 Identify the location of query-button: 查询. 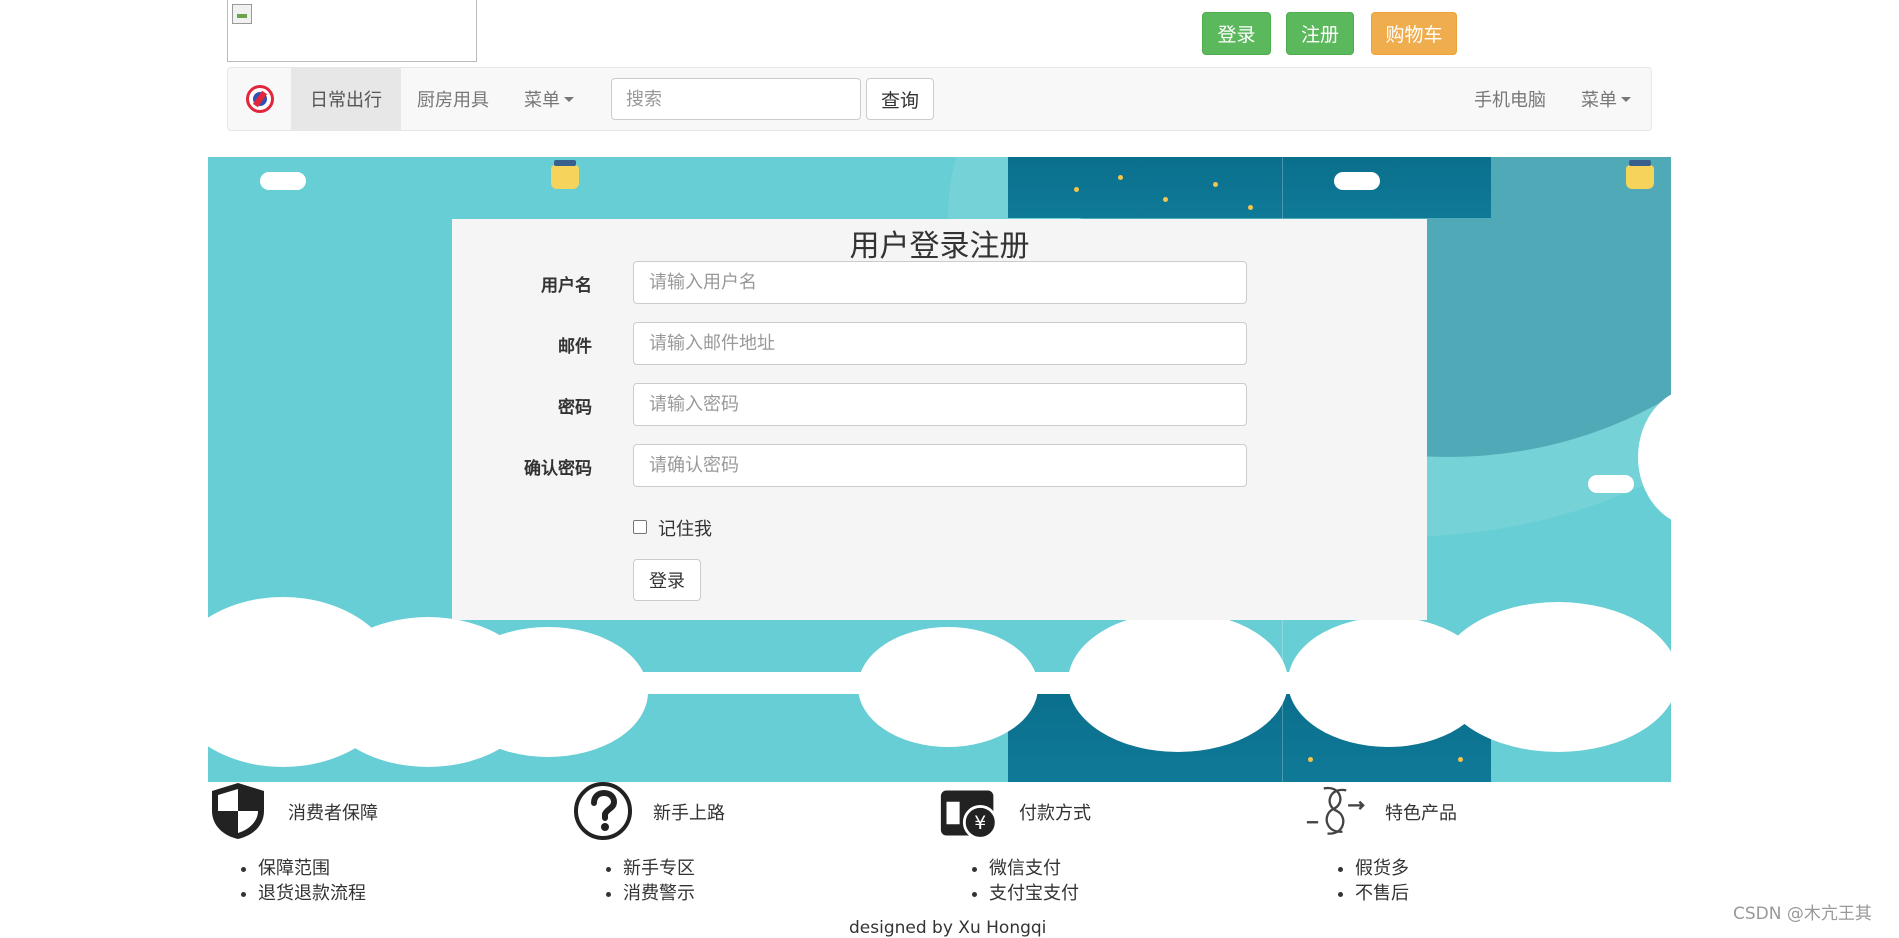
(900, 99).